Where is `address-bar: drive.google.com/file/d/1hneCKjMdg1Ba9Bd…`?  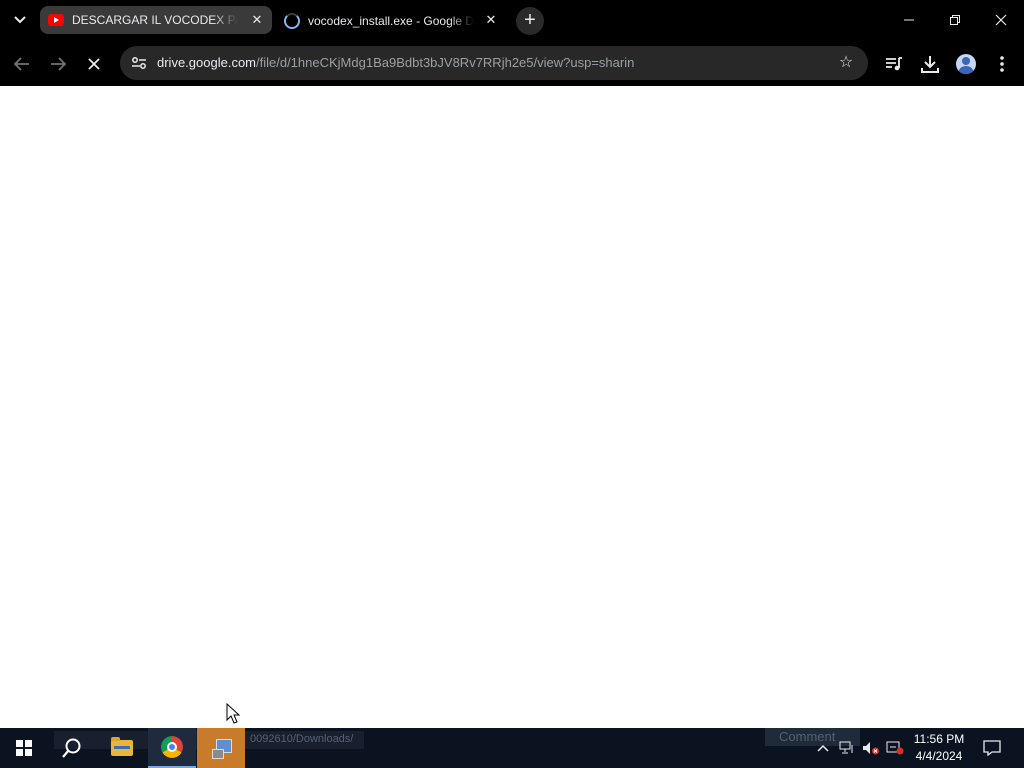 address-bar: drive.google.com/file/d/1hneCKjMdg1Ba9Bd… is located at coordinates (494, 63).